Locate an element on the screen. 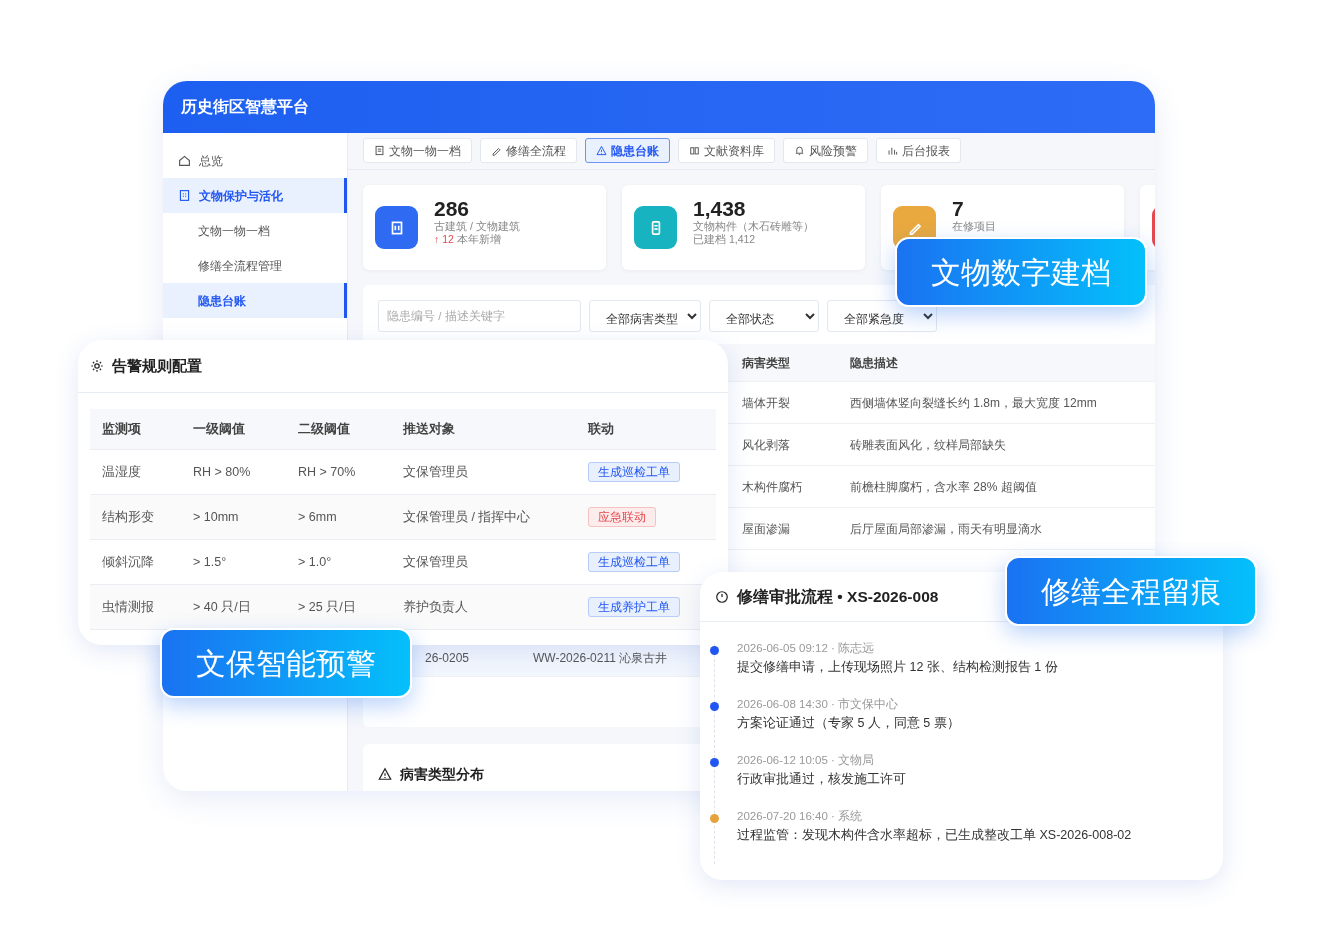  stat-note: 已建档 1,412 is located at coordinates (725, 239).